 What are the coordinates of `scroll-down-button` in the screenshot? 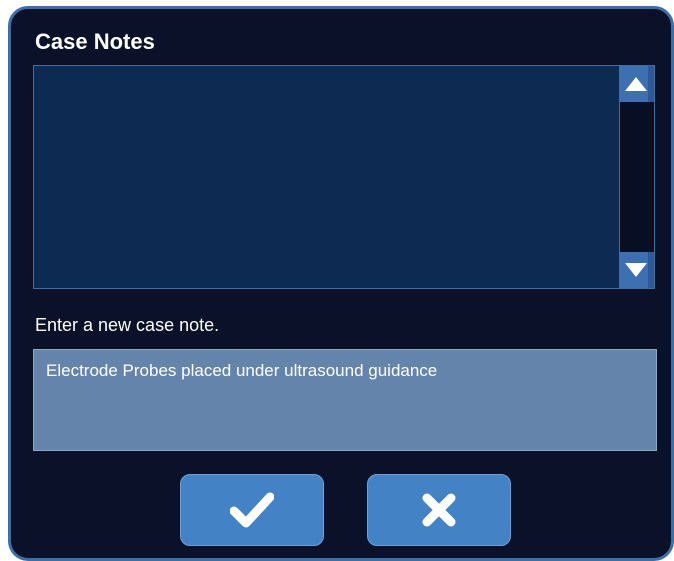 It's located at (637, 270).